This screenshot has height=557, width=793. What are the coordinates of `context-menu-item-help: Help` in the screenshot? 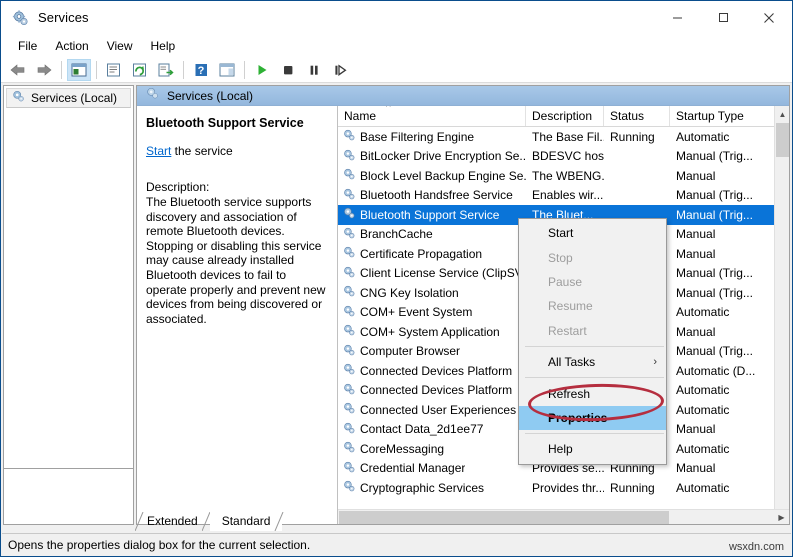 It's located at (592, 449).